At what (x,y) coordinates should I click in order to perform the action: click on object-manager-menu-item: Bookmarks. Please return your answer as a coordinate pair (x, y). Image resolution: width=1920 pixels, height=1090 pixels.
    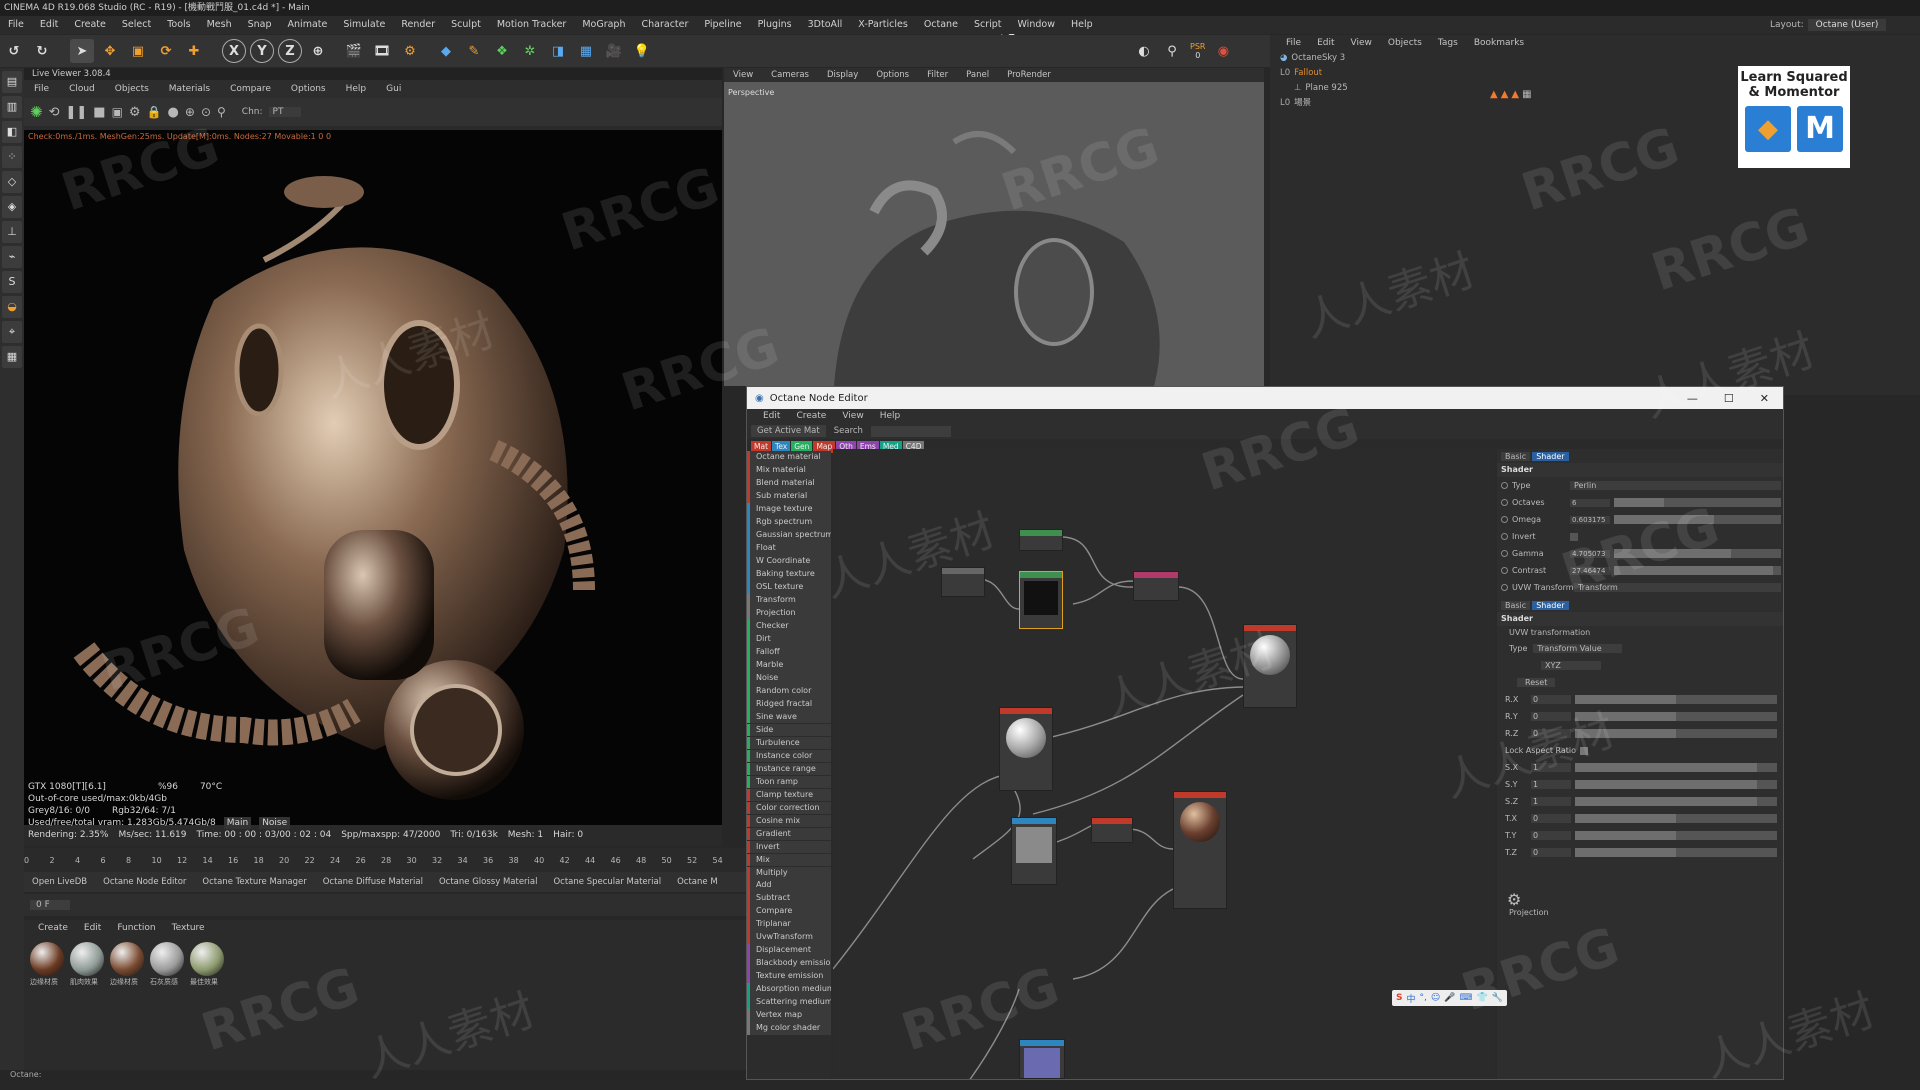
    Looking at the image, I should click on (1499, 43).